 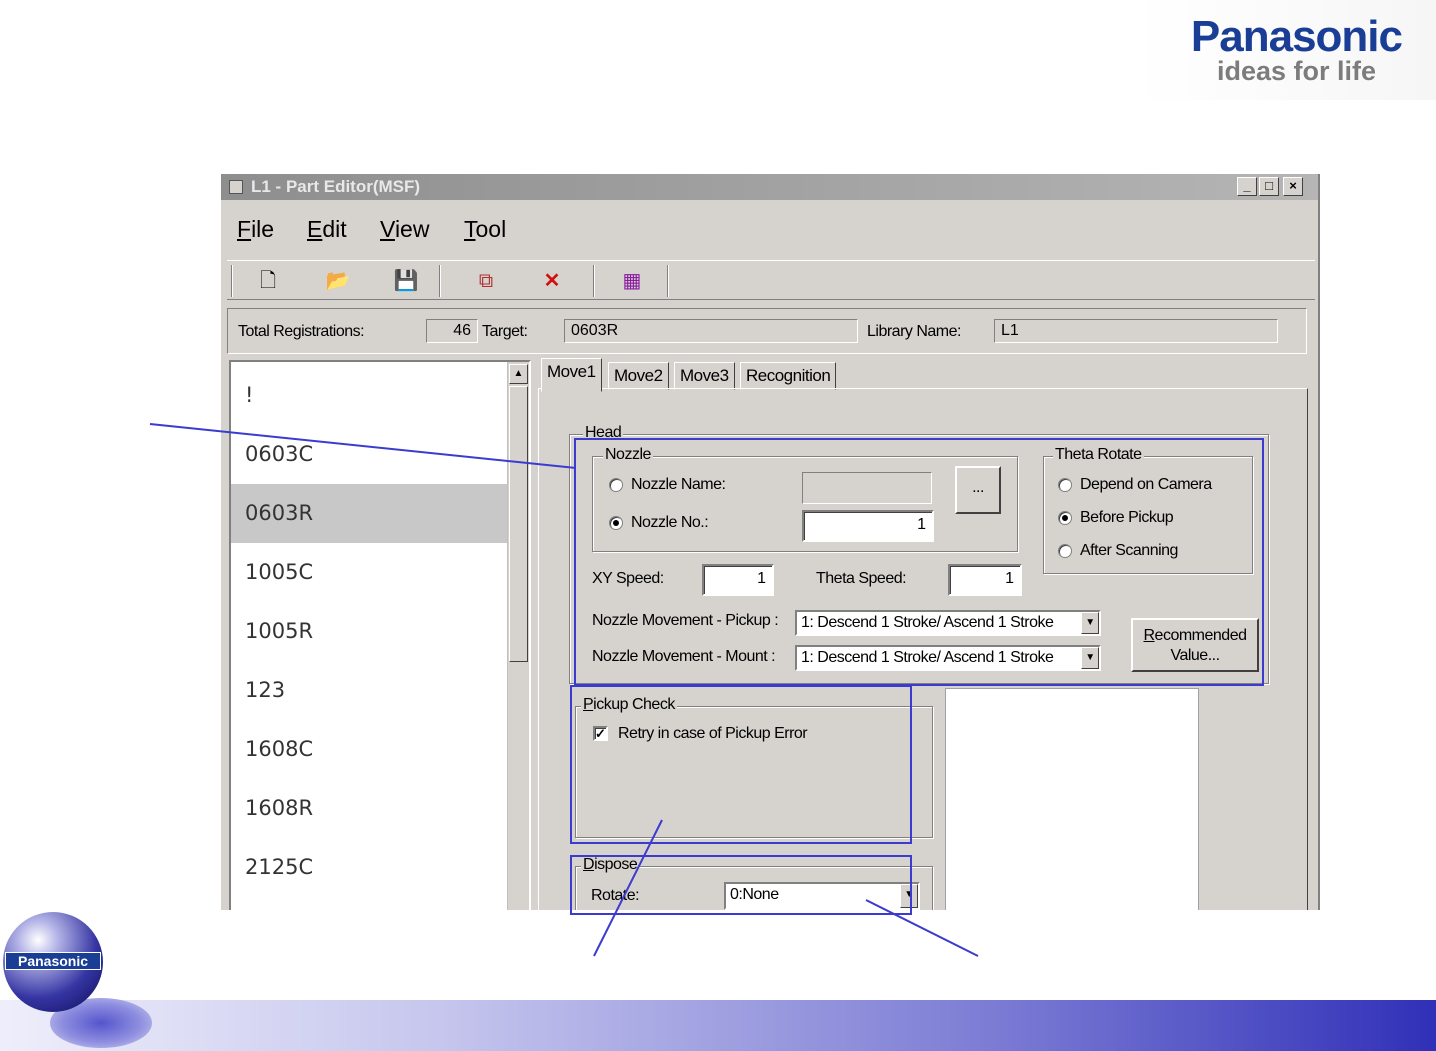 What do you see at coordinates (363, 446) in the screenshot?
I see `annotation-line-head` at bounding box center [363, 446].